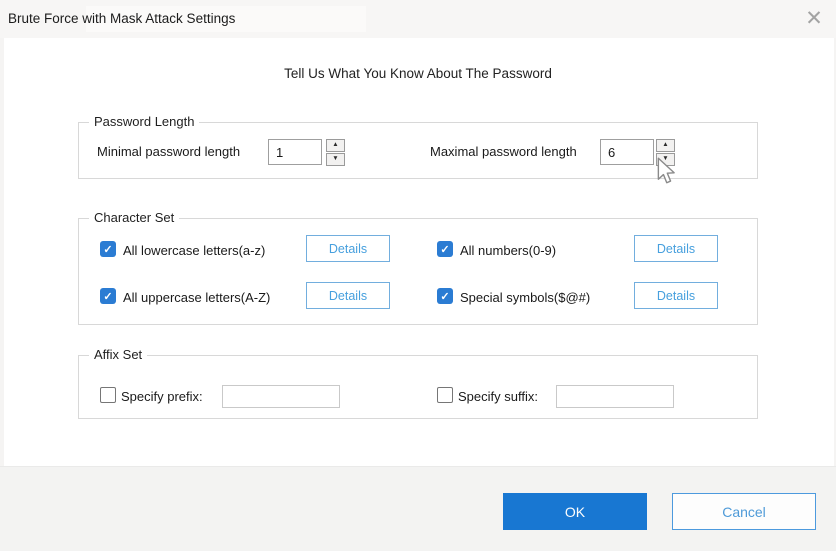 Image resolution: width=836 pixels, height=551 pixels. Describe the element at coordinates (508, 250) in the screenshot. I see `numbers-label: All numbers(0-9)` at that location.